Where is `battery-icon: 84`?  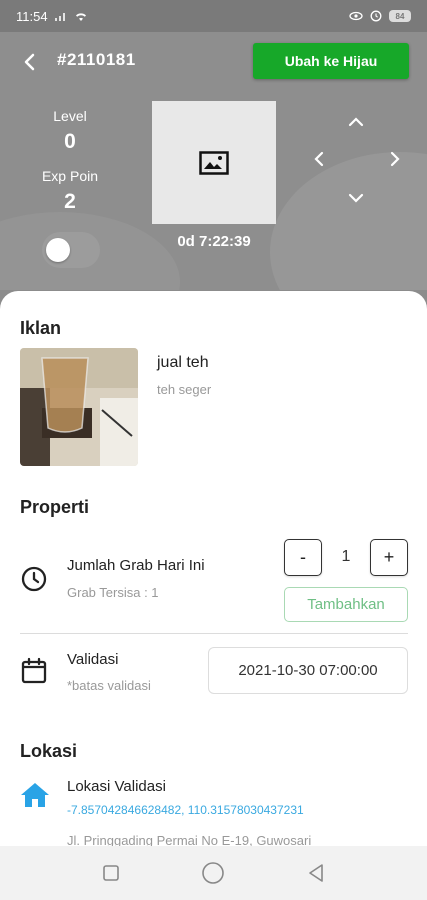 battery-icon: 84 is located at coordinates (400, 16).